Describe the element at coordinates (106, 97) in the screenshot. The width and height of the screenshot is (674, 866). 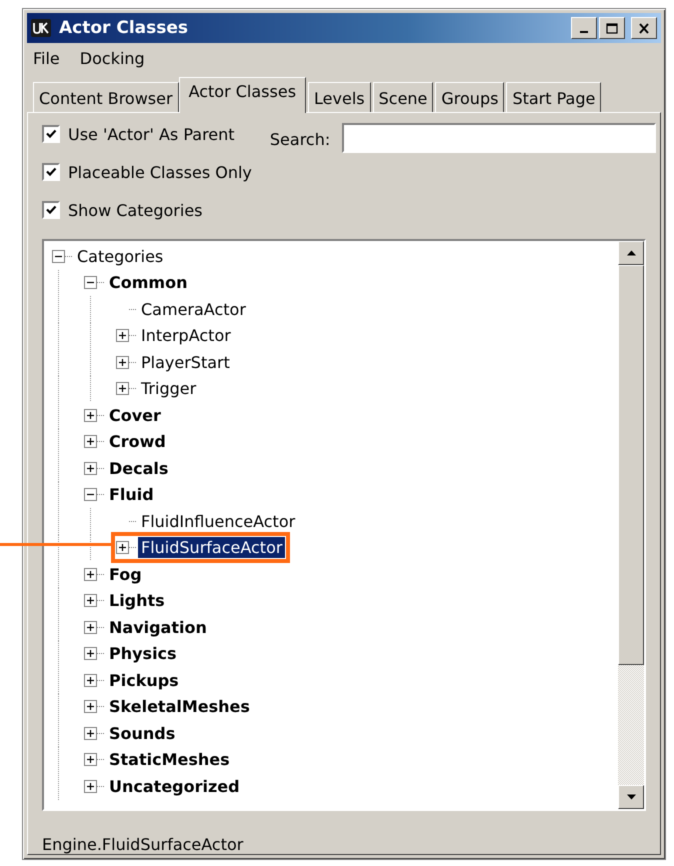
I see `tab: Content Browser` at that location.